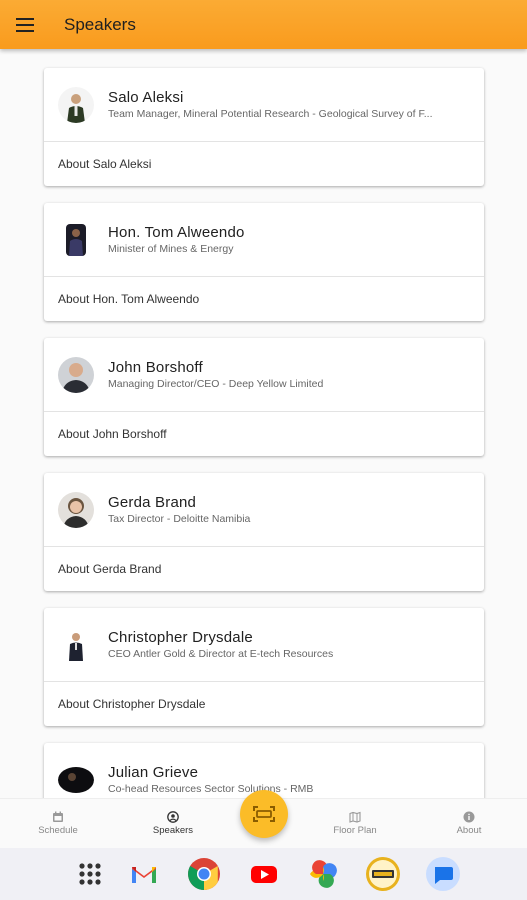 The image size is (527, 900). I want to click on youtube-app, so click(264, 874).